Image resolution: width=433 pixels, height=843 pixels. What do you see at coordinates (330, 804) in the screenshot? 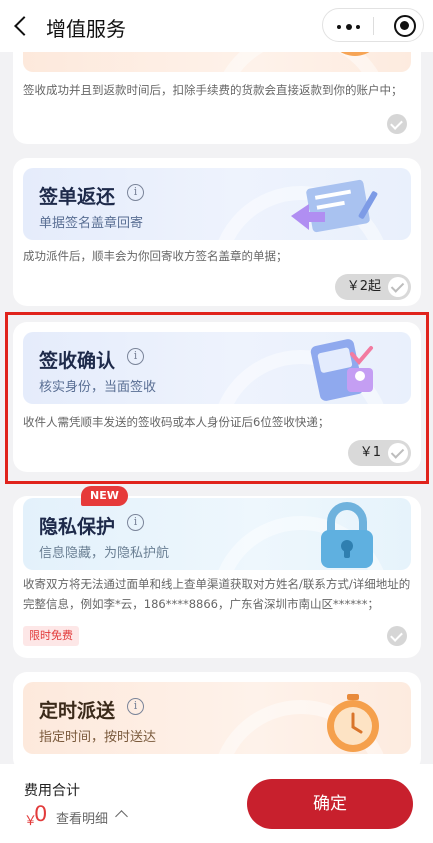
I see `confirm-button: 确定` at bounding box center [330, 804].